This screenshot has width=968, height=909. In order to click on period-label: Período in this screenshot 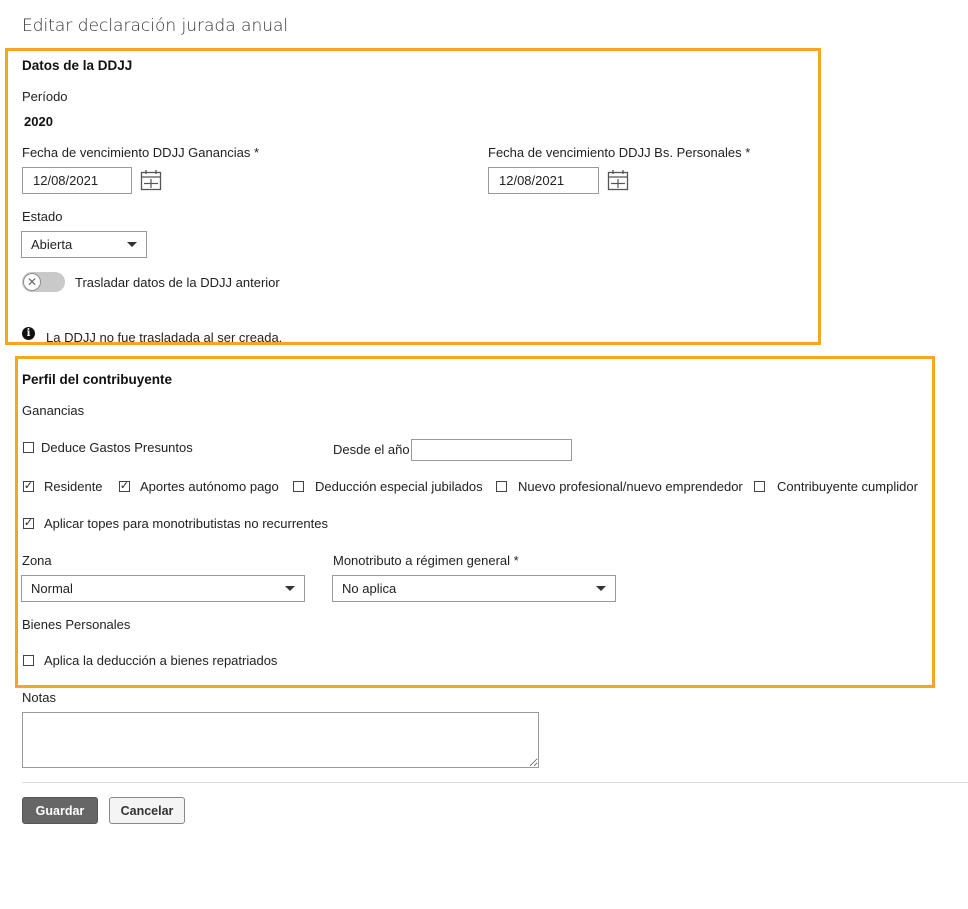, I will do `click(45, 96)`.